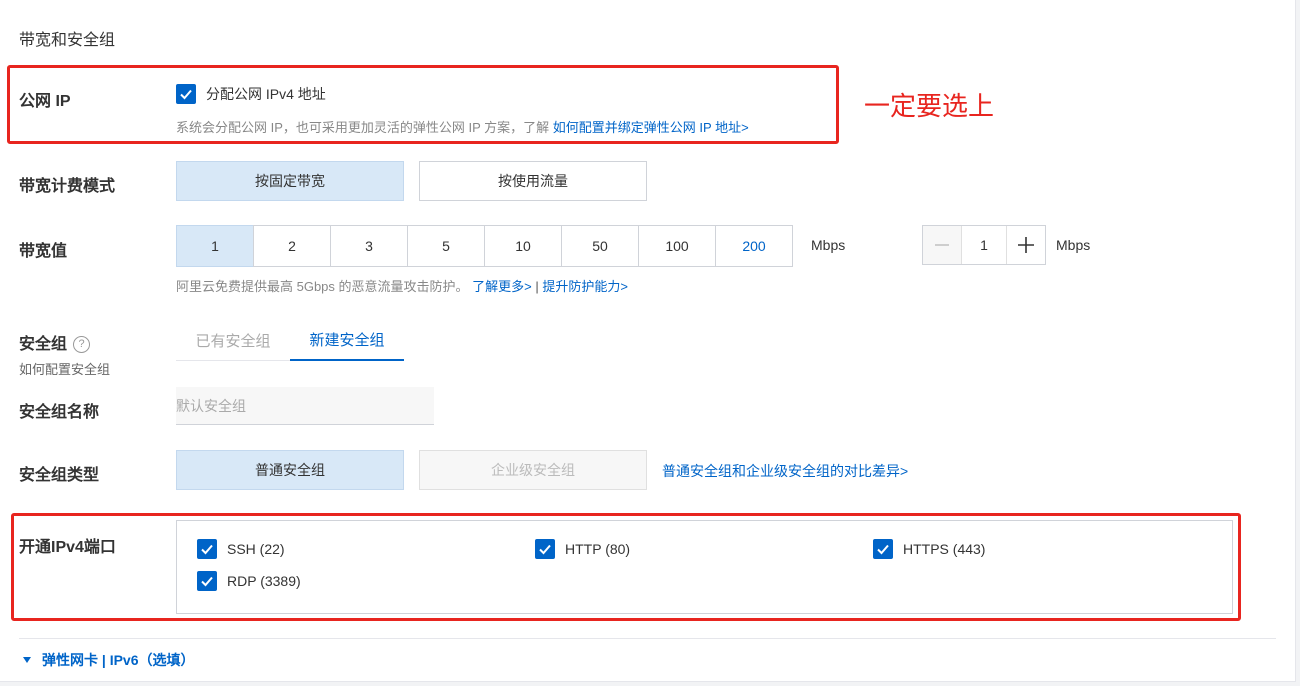 The image size is (1300, 686). I want to click on port-rdp-checkbox, so click(207, 581).